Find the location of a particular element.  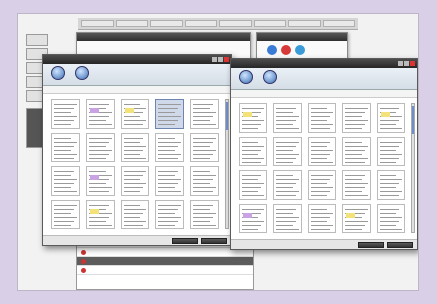

background-toolbar is located at coordinates (218, 24).